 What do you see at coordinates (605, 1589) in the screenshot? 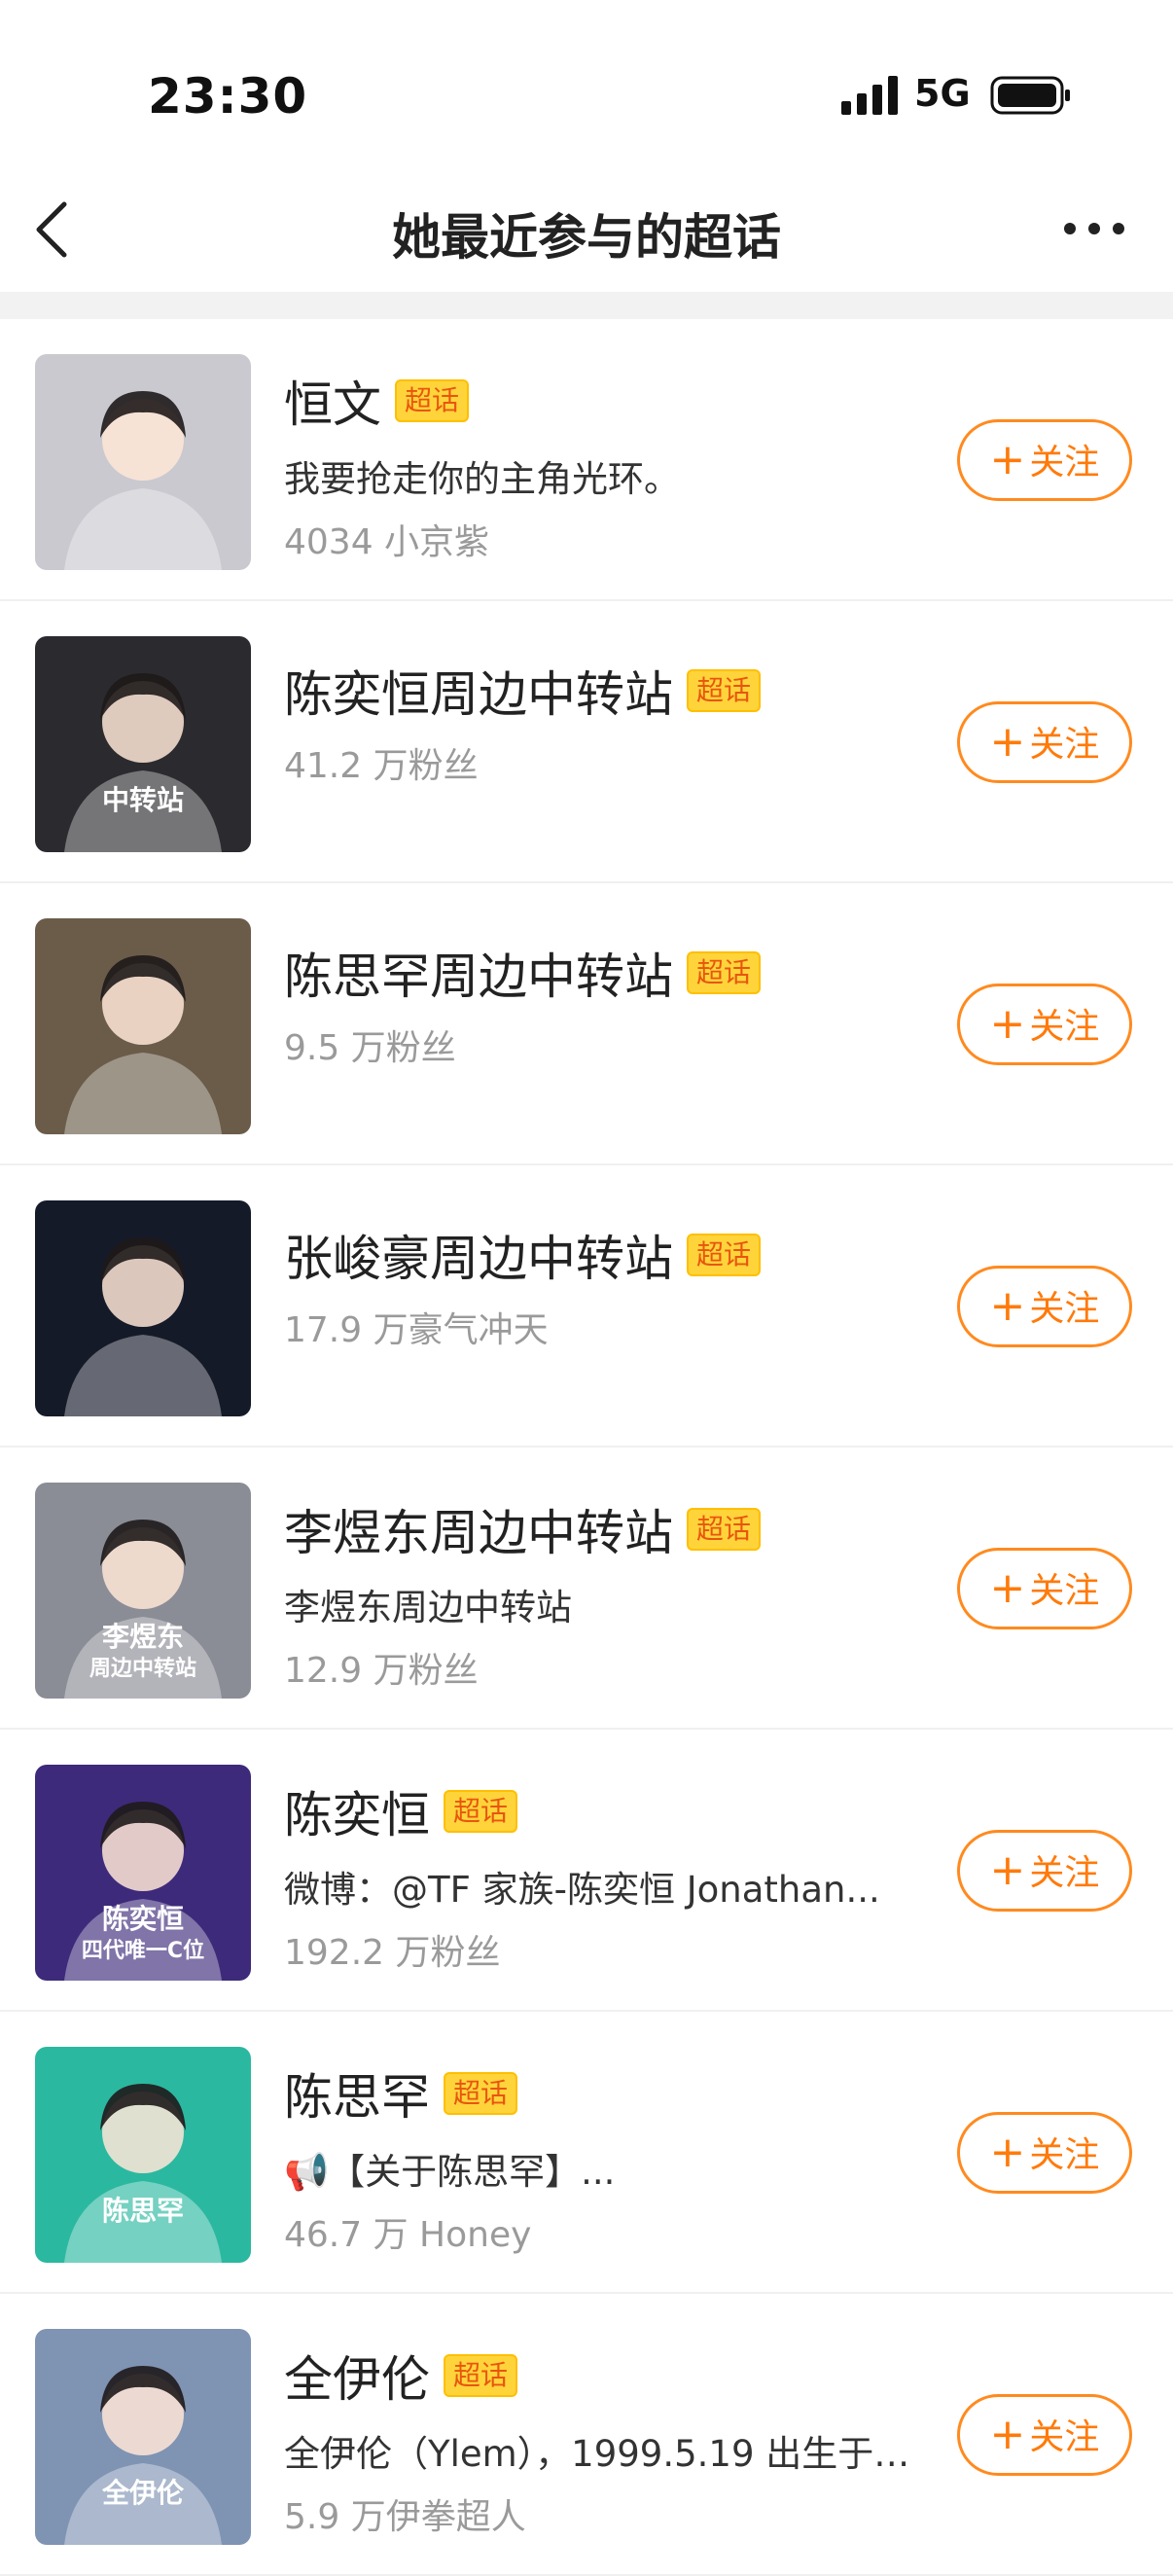
I see `topic-info: 李煜东周边中转站 超话 李煜东周边中转站 12.9 万粉丝` at bounding box center [605, 1589].